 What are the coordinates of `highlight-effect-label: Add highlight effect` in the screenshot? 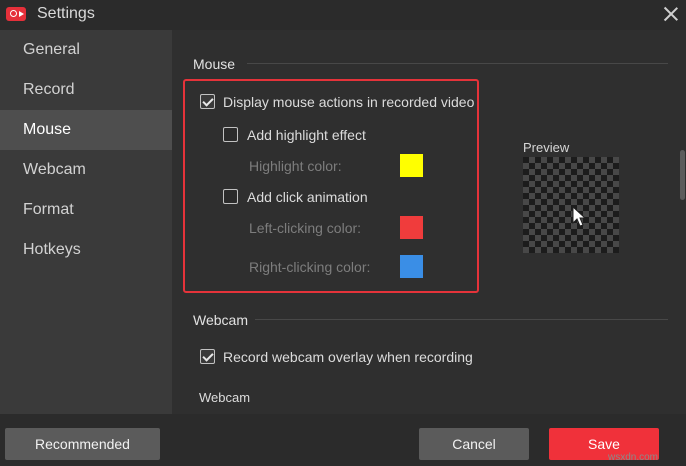 It's located at (306, 135).